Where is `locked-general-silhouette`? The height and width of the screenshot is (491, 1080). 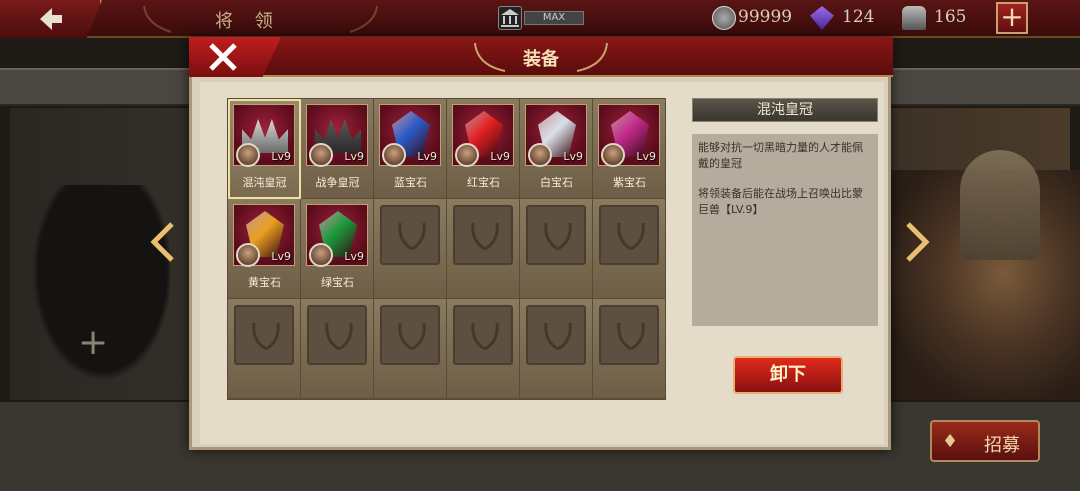 locked-general-silhouette is located at coordinates (95, 292).